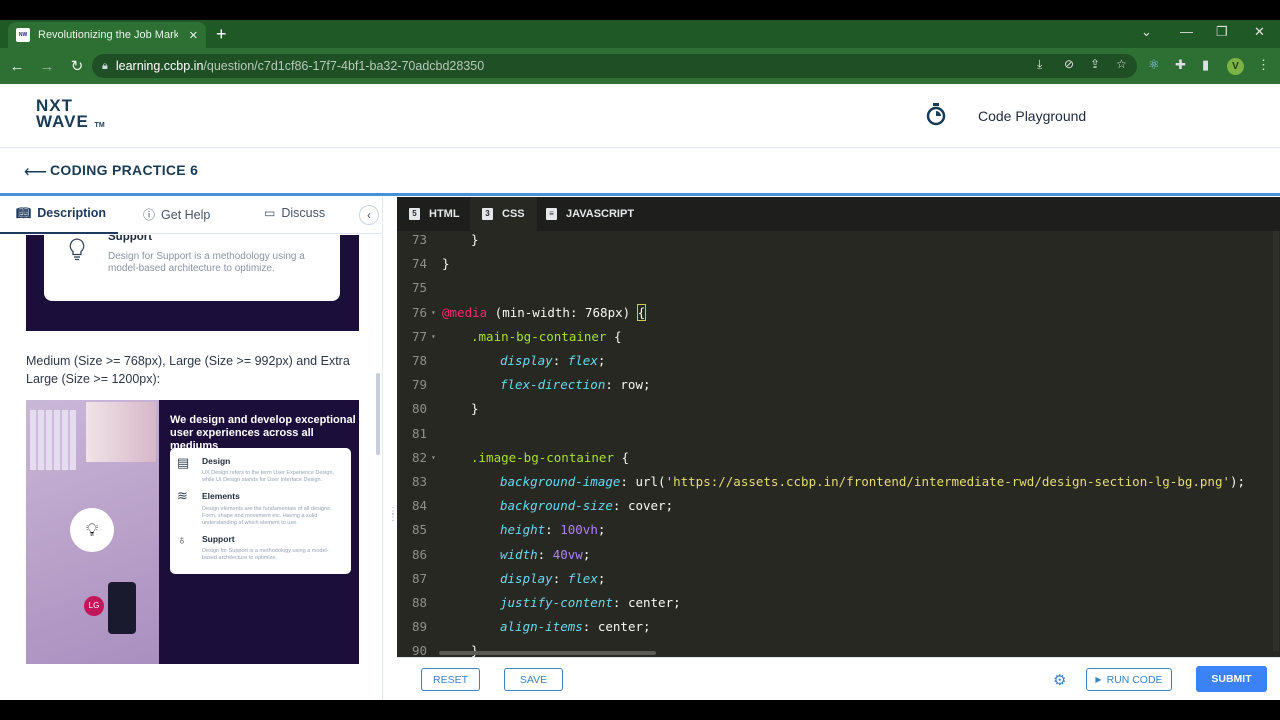 This screenshot has height=720, width=1280. Describe the element at coordinates (832, 530) in the screenshot. I see `code-line: 85 height: 100vh;` at that location.